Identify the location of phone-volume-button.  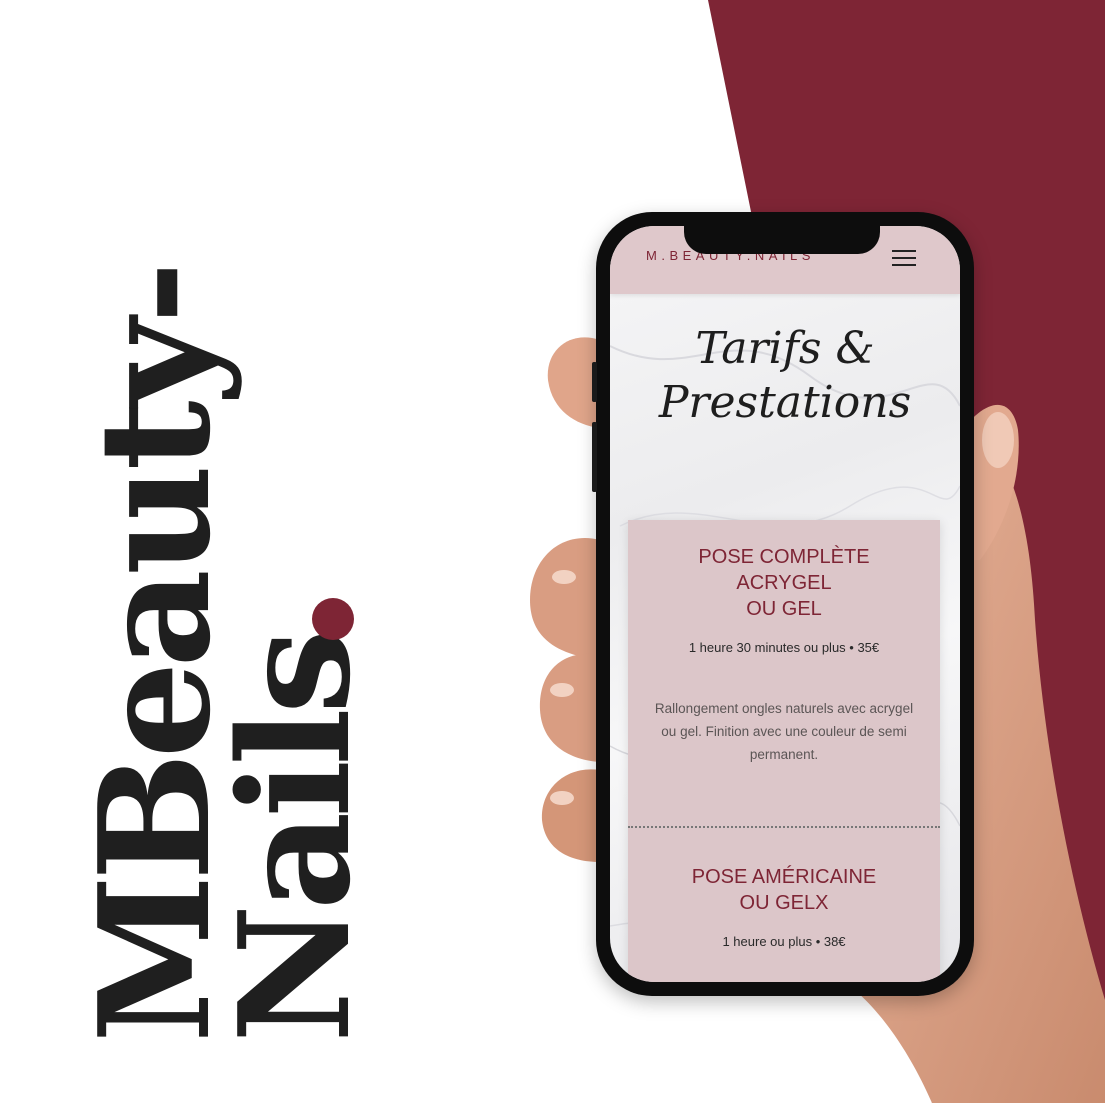
(594, 457).